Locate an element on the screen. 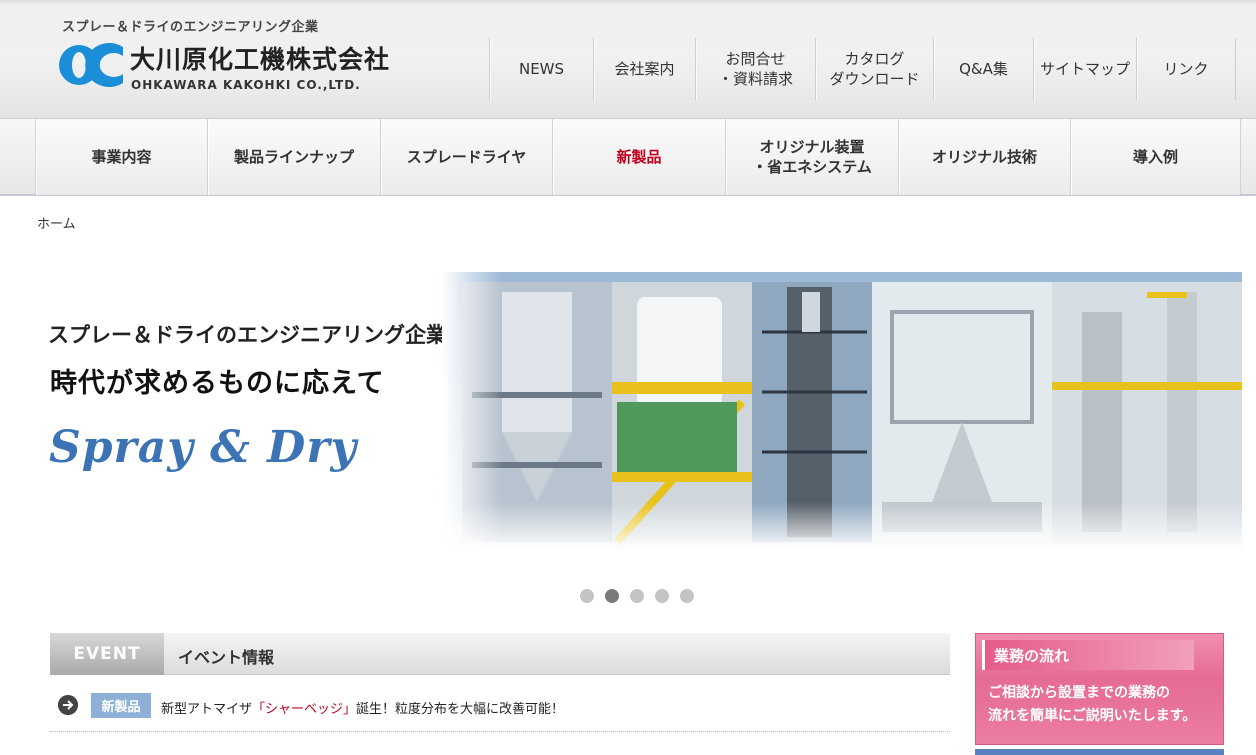  mainnav-spray-dryer: スプレードライヤ is located at coordinates (466, 157).